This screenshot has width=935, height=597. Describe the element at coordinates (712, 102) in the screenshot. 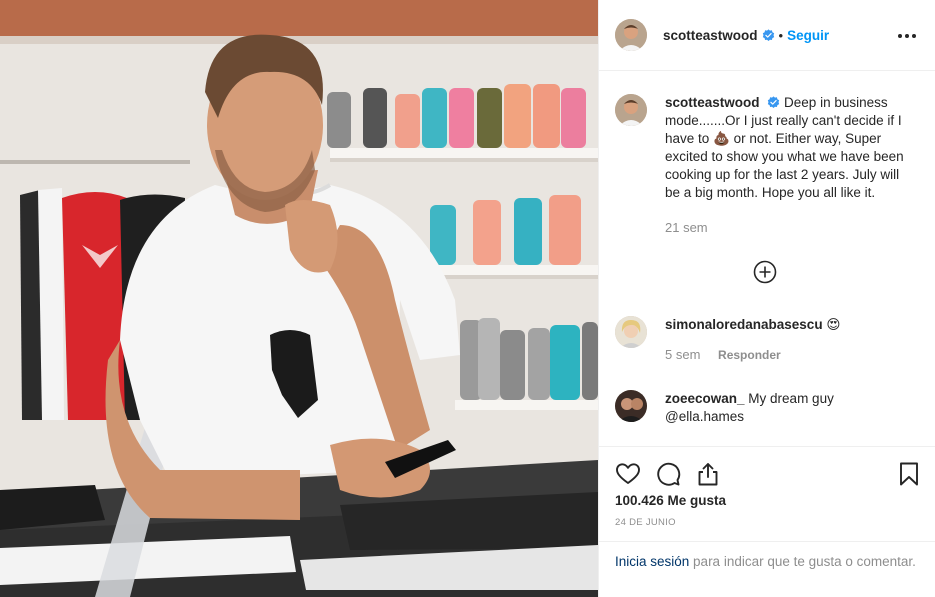

I see `caption-username: scotteastwood` at that location.